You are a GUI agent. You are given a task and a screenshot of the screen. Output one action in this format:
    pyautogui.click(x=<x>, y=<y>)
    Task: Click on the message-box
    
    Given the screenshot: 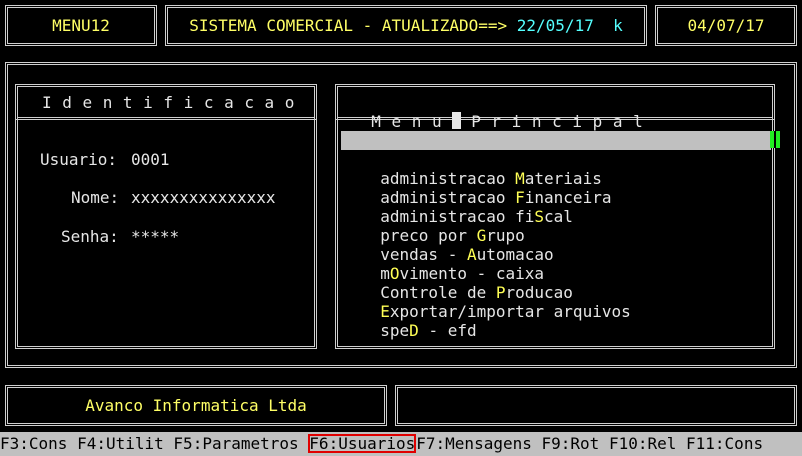 What is the action you would take?
    pyautogui.click(x=596, y=405)
    